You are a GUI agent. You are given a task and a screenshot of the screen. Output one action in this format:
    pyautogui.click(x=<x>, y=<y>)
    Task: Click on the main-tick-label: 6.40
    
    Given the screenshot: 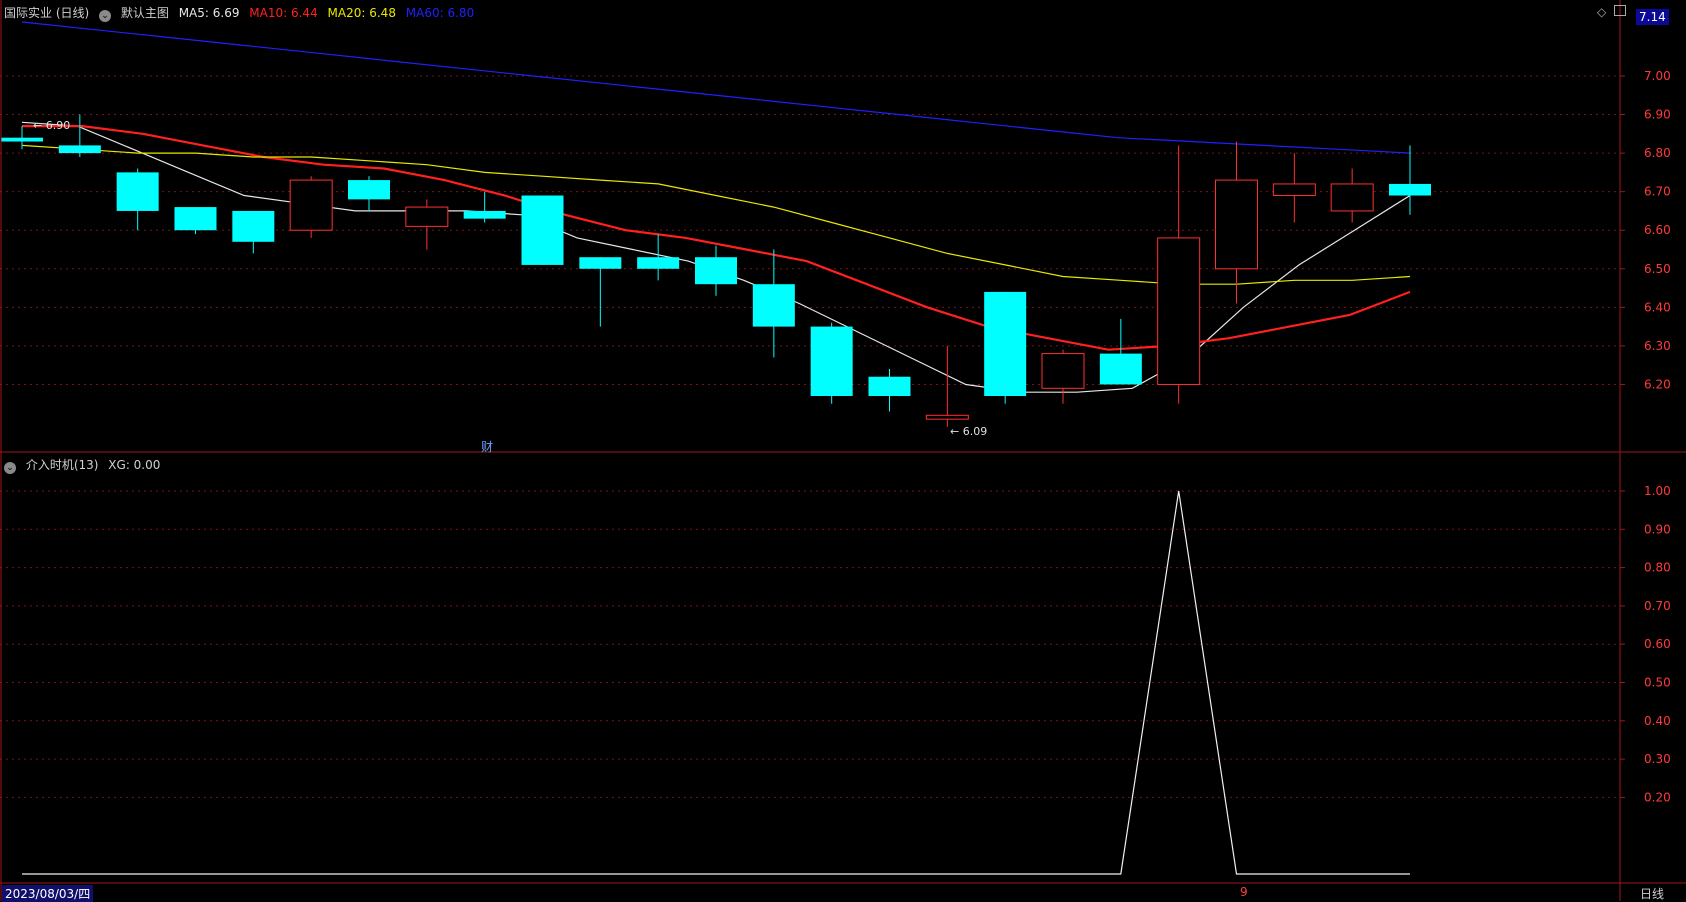 What is the action you would take?
    pyautogui.click(x=1657, y=307)
    